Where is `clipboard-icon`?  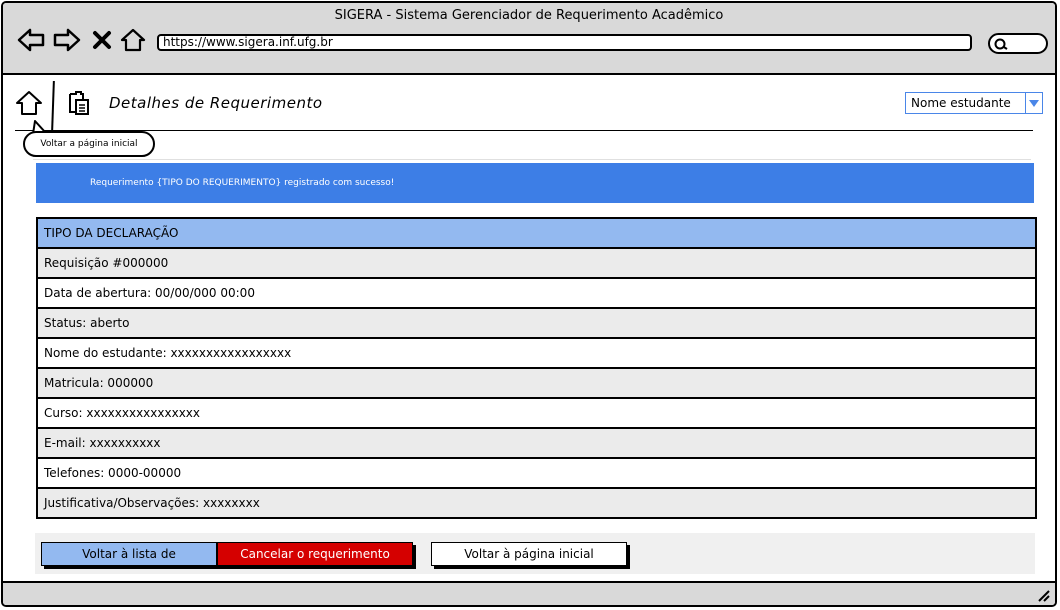 clipboard-icon is located at coordinates (79, 103).